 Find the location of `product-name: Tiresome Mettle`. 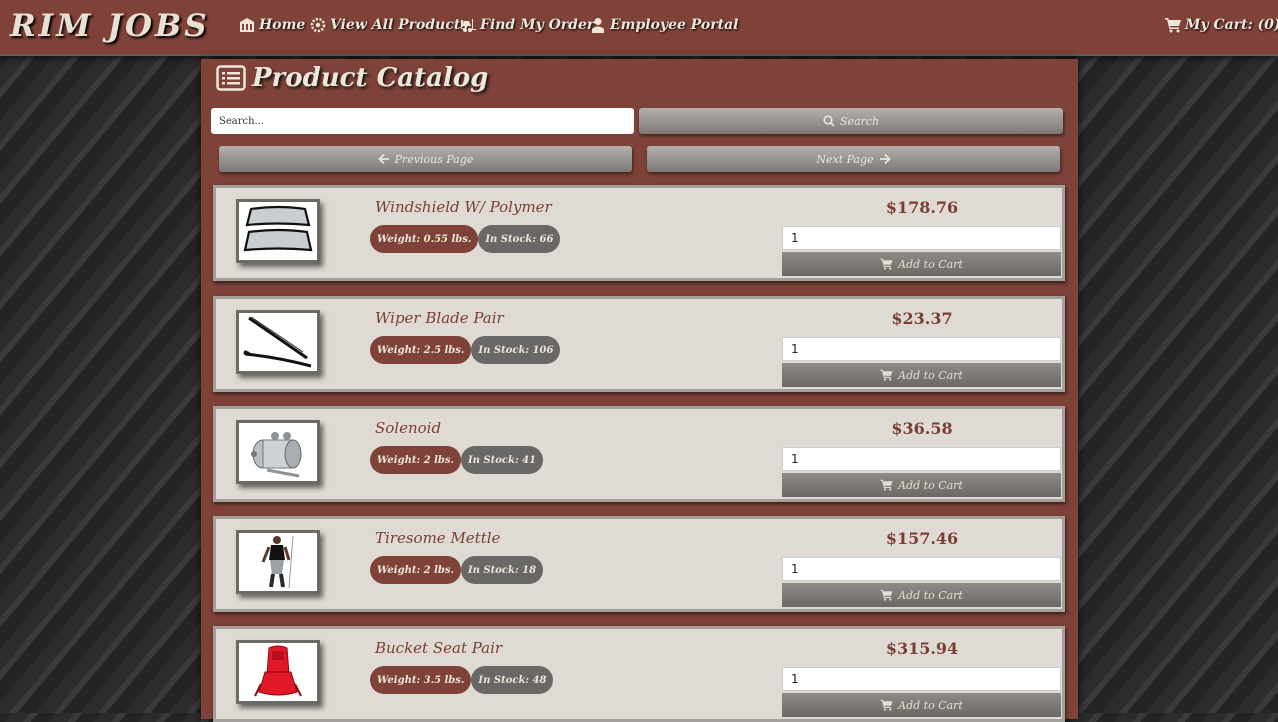

product-name: Tiresome Mettle is located at coordinates (437, 538).